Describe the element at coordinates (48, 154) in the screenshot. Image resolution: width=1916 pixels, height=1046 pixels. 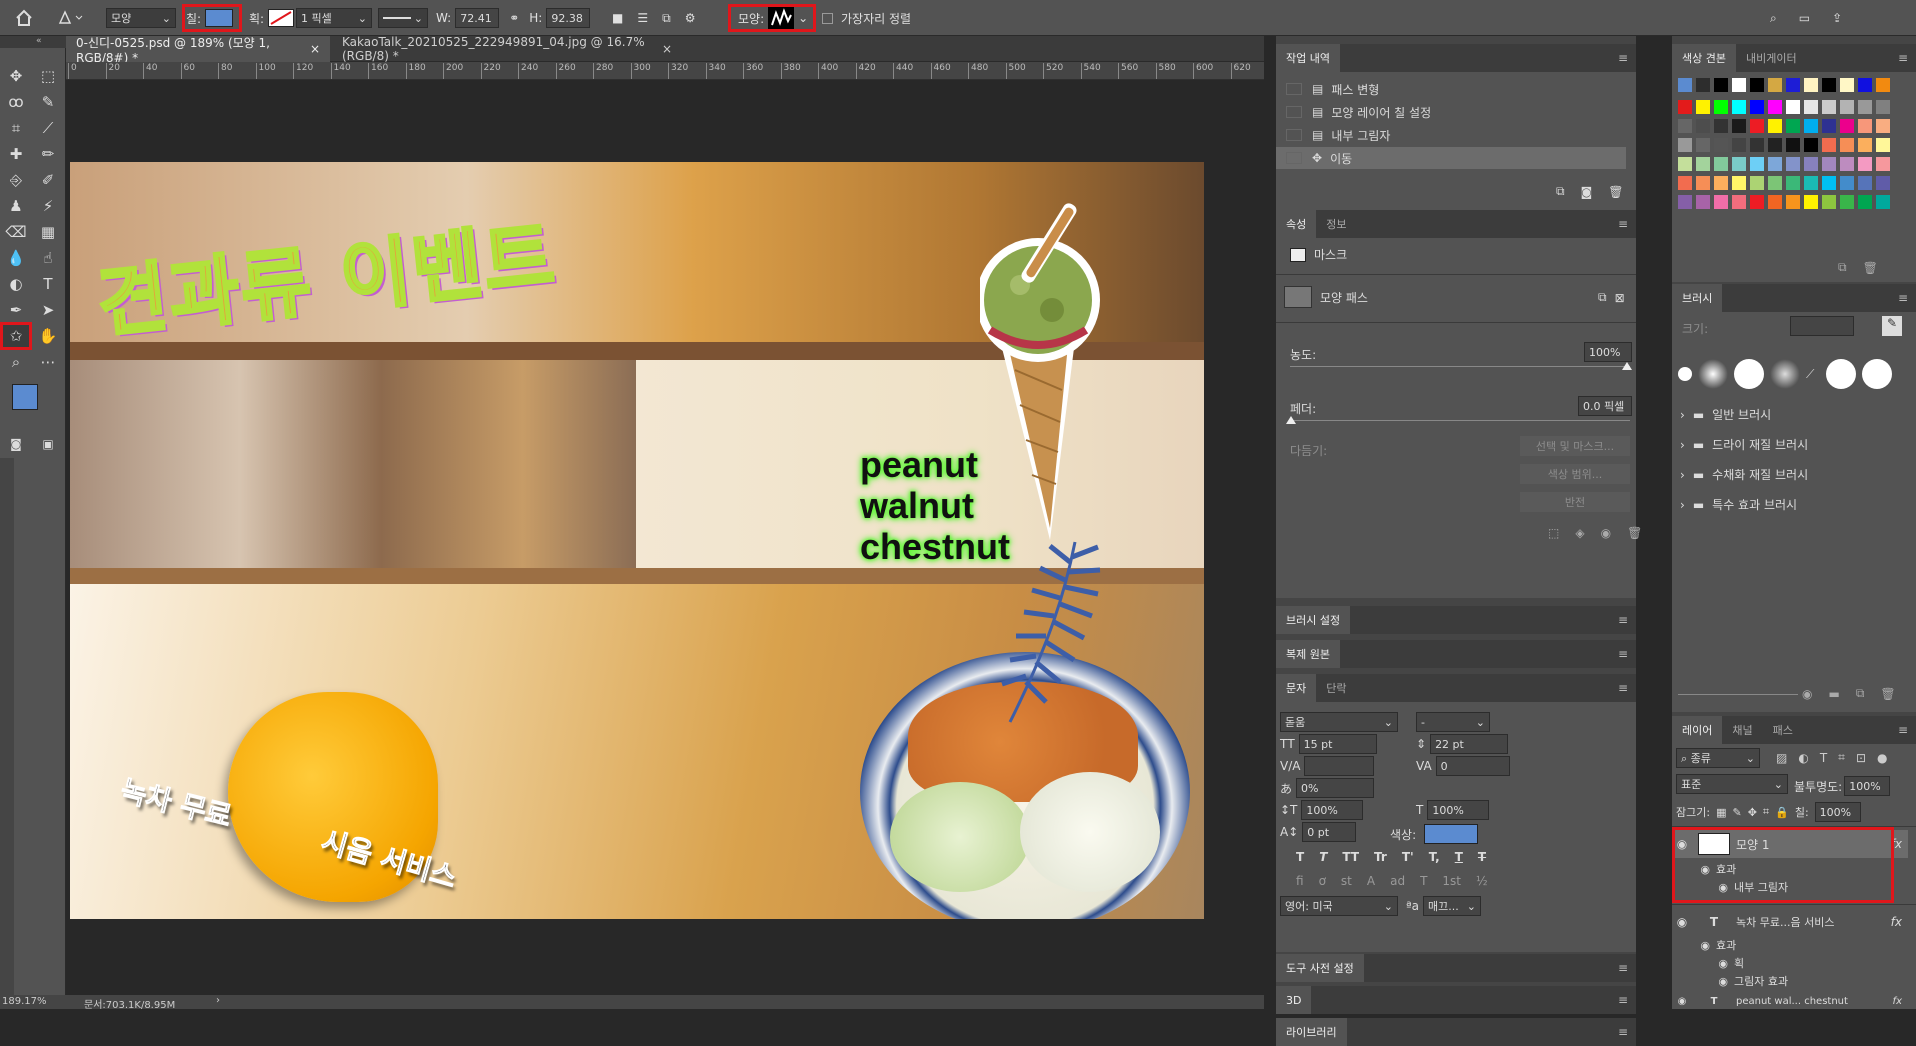
I see `brush-tool-icon: ✏` at that location.